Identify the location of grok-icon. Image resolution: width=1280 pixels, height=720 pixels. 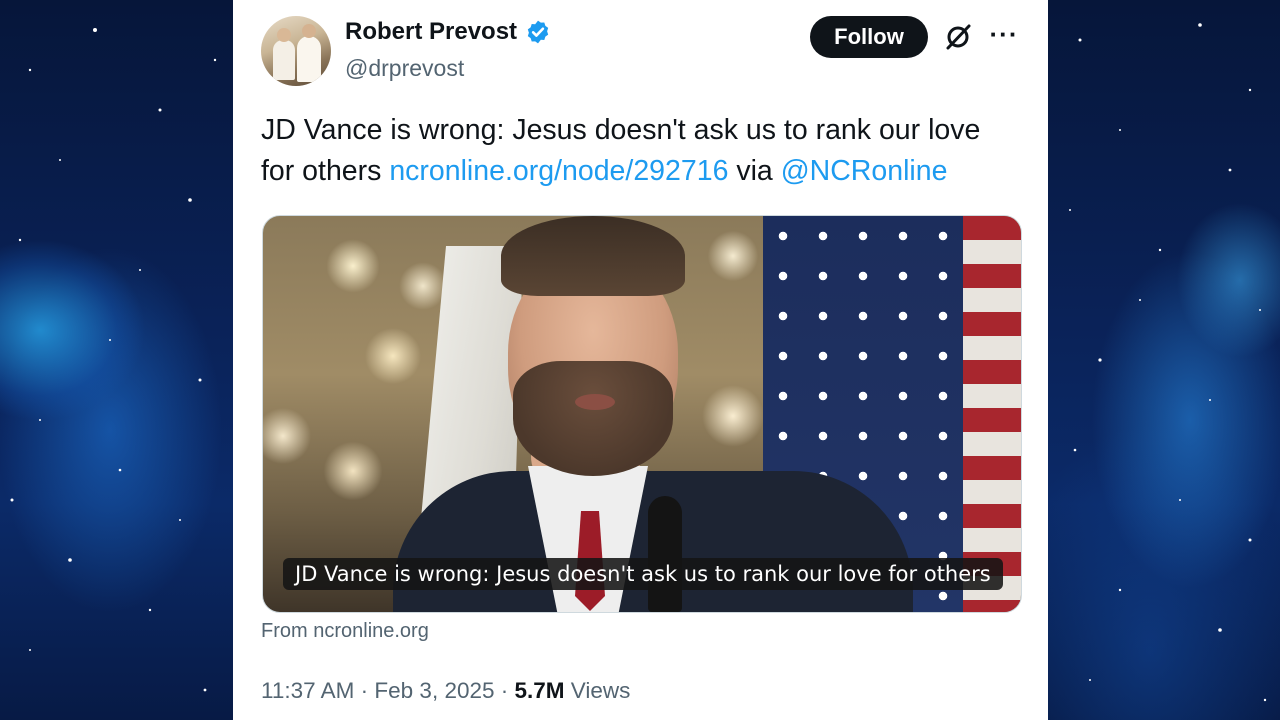
(958, 37).